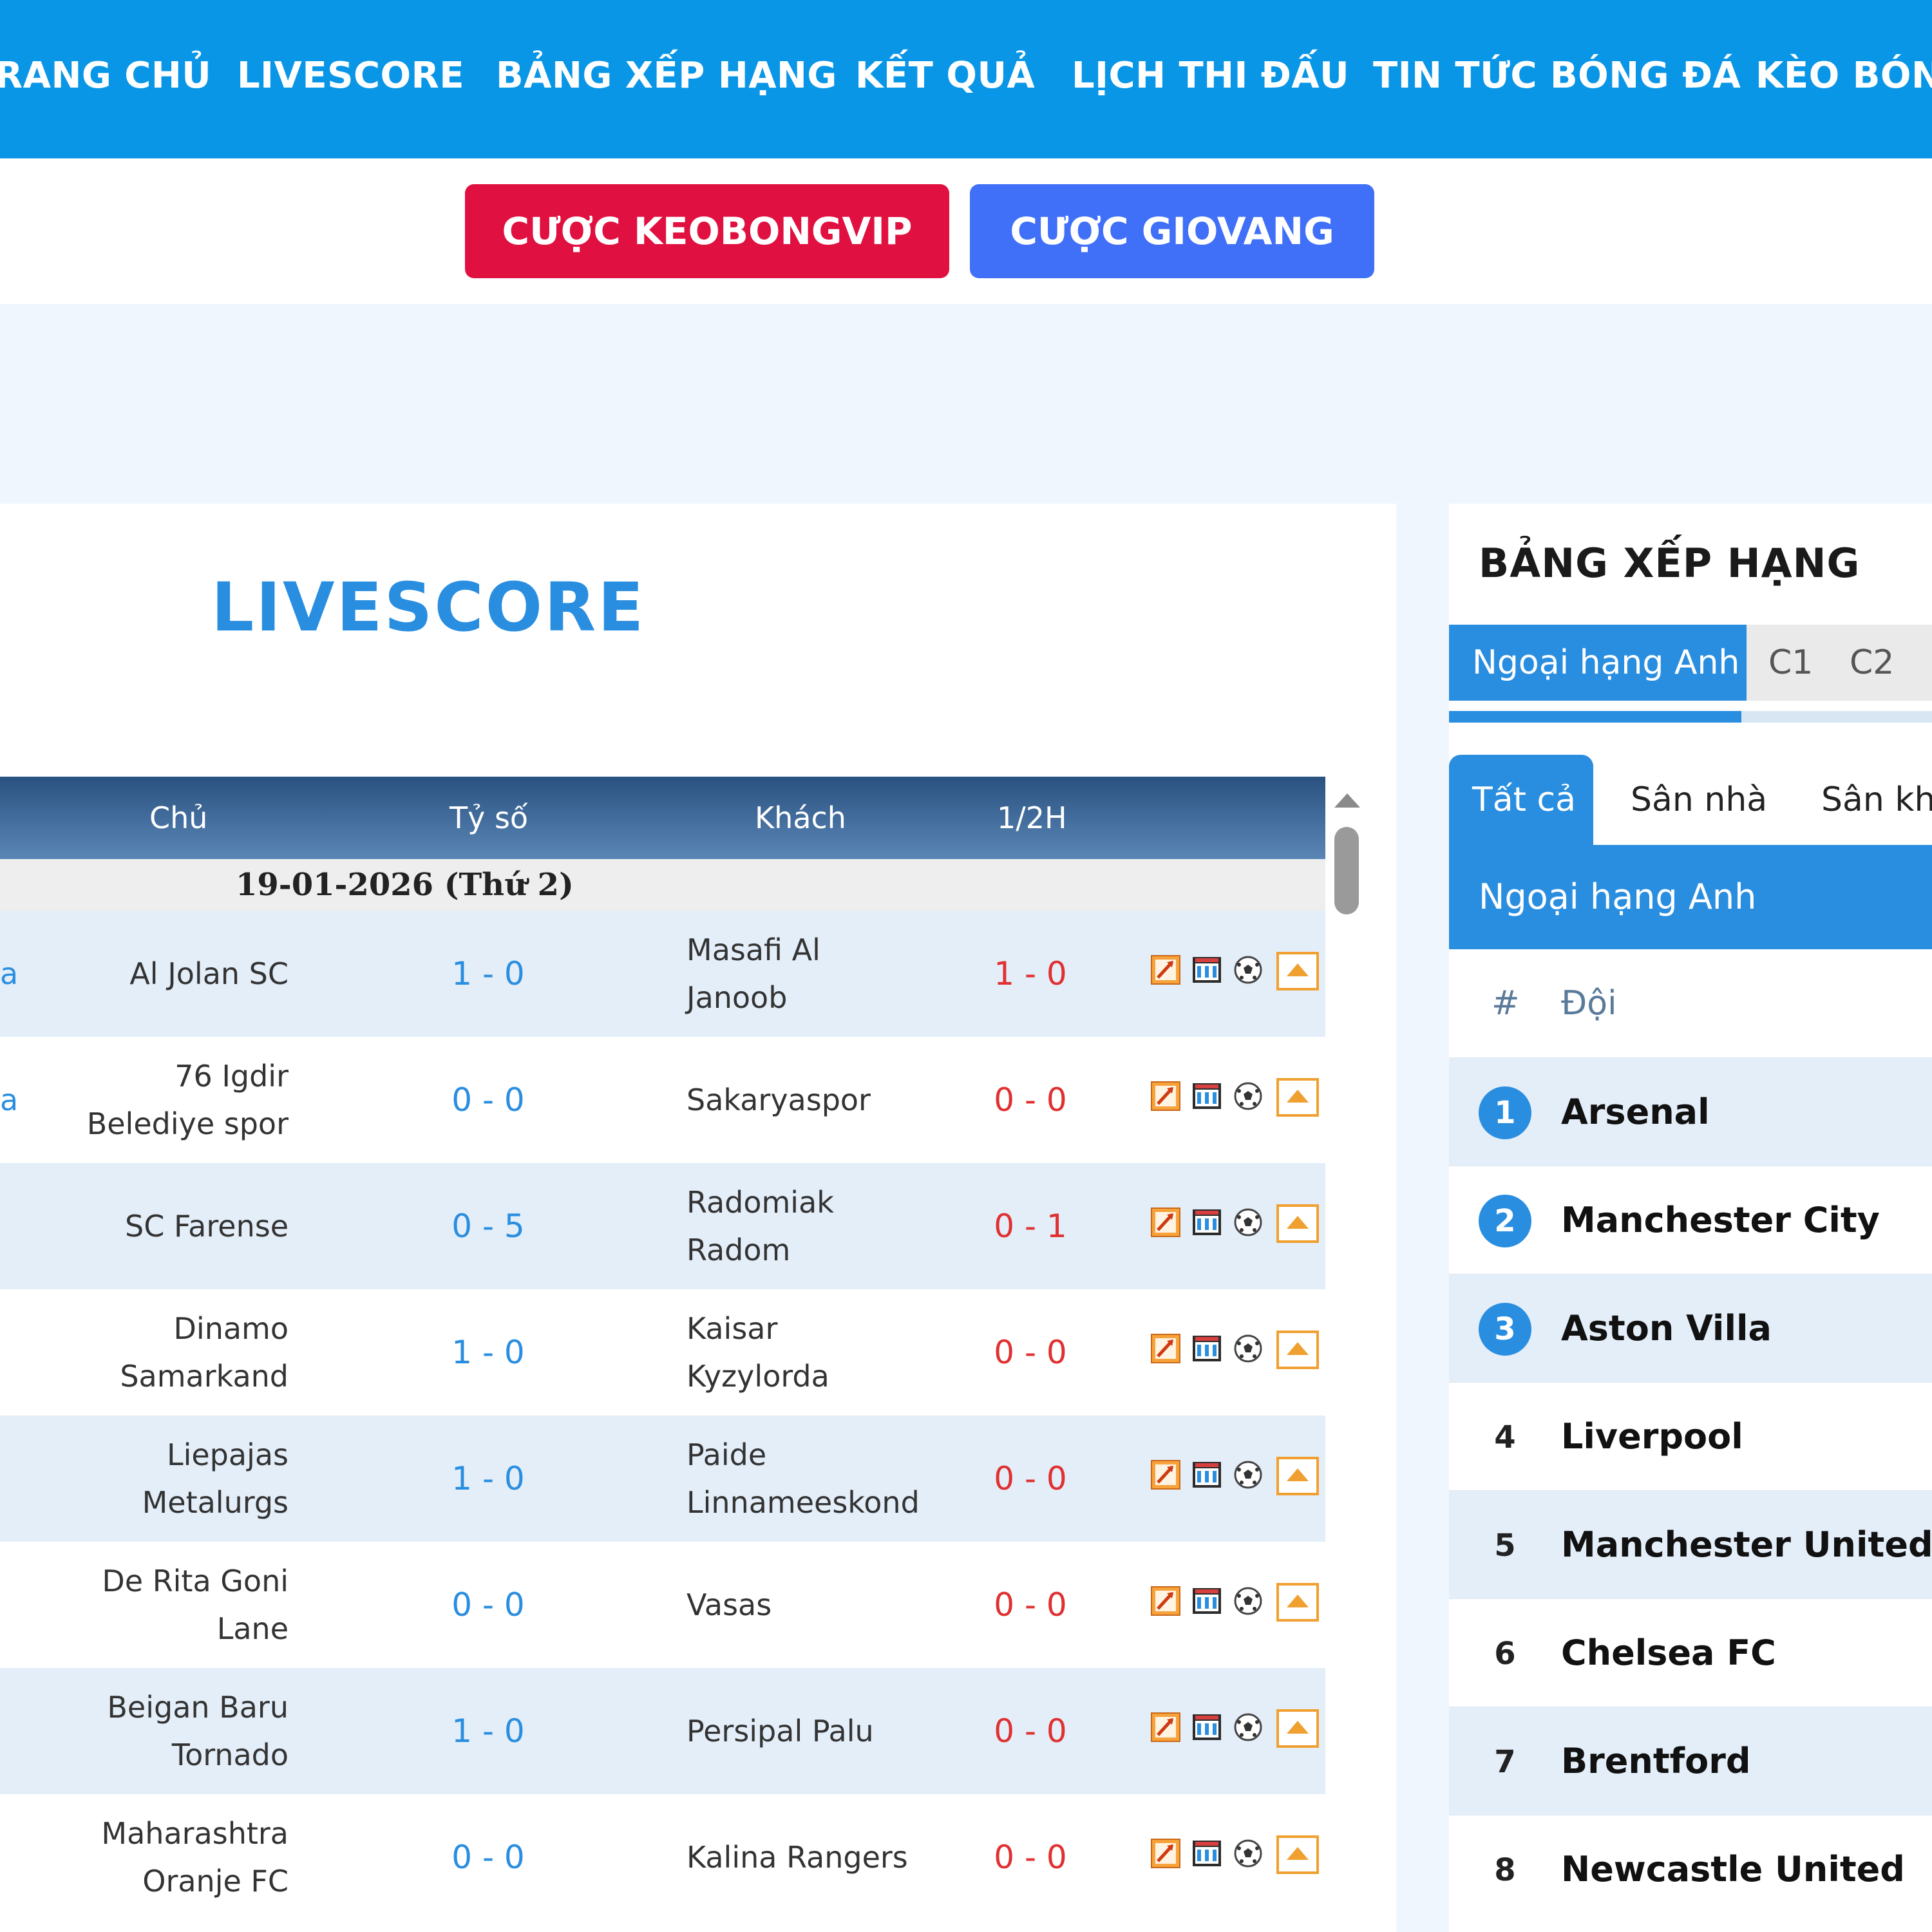 This screenshot has width=1932, height=1932. I want to click on standings-row: 7 Brentford, so click(1690, 1761).